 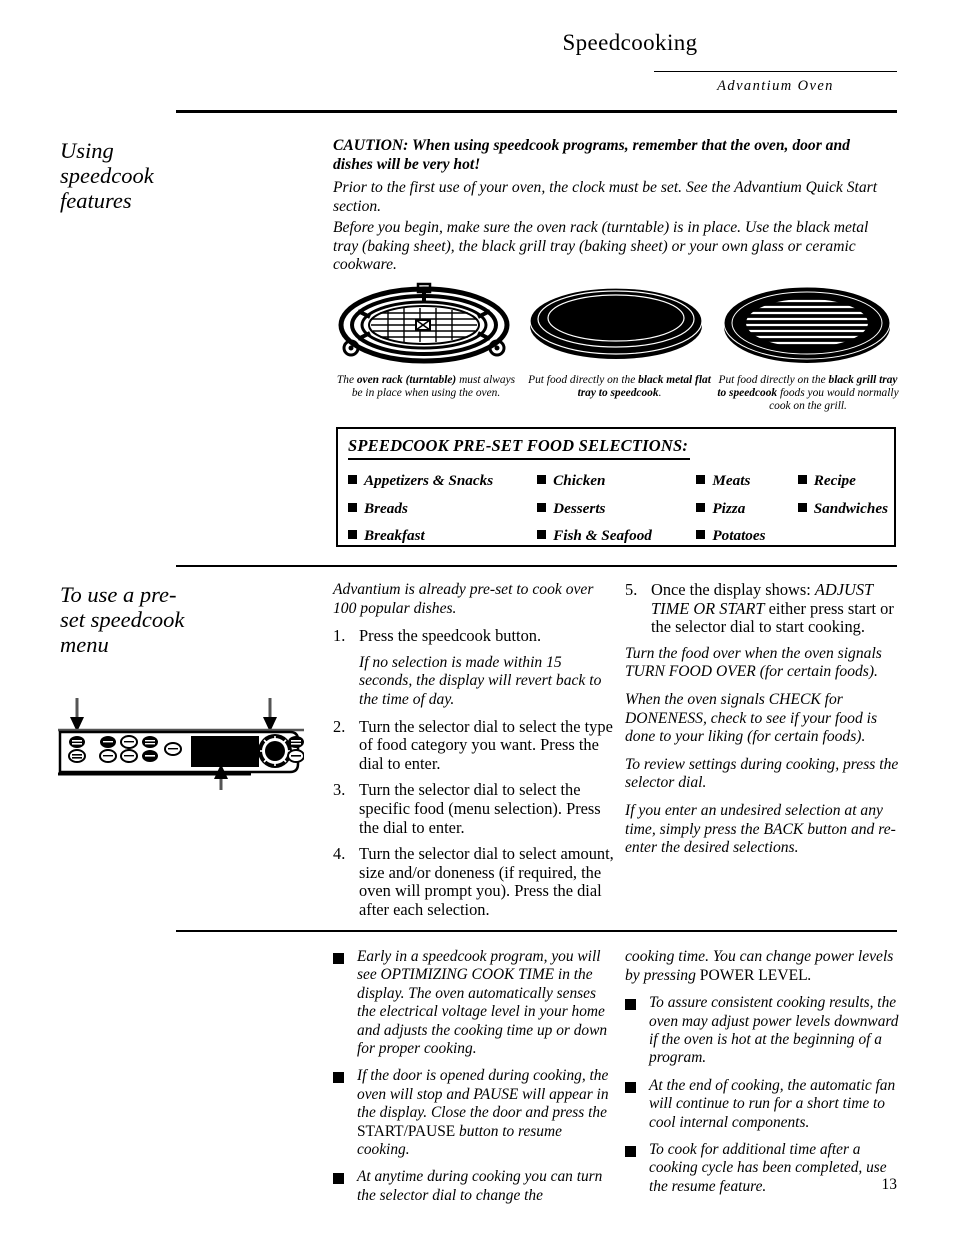 What do you see at coordinates (77, 715) in the screenshot?
I see `speedcook-button-arrow` at bounding box center [77, 715].